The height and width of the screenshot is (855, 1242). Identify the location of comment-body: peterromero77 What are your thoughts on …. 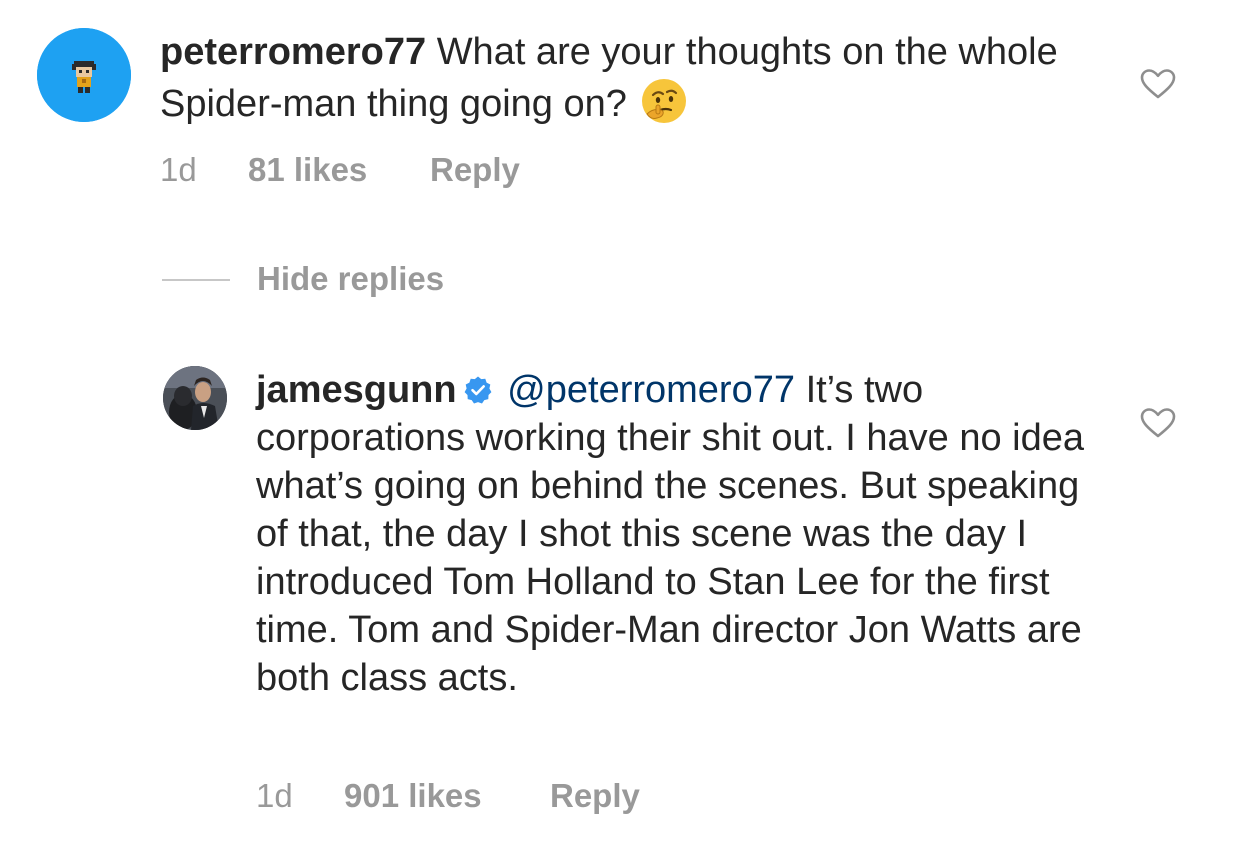
(630, 78).